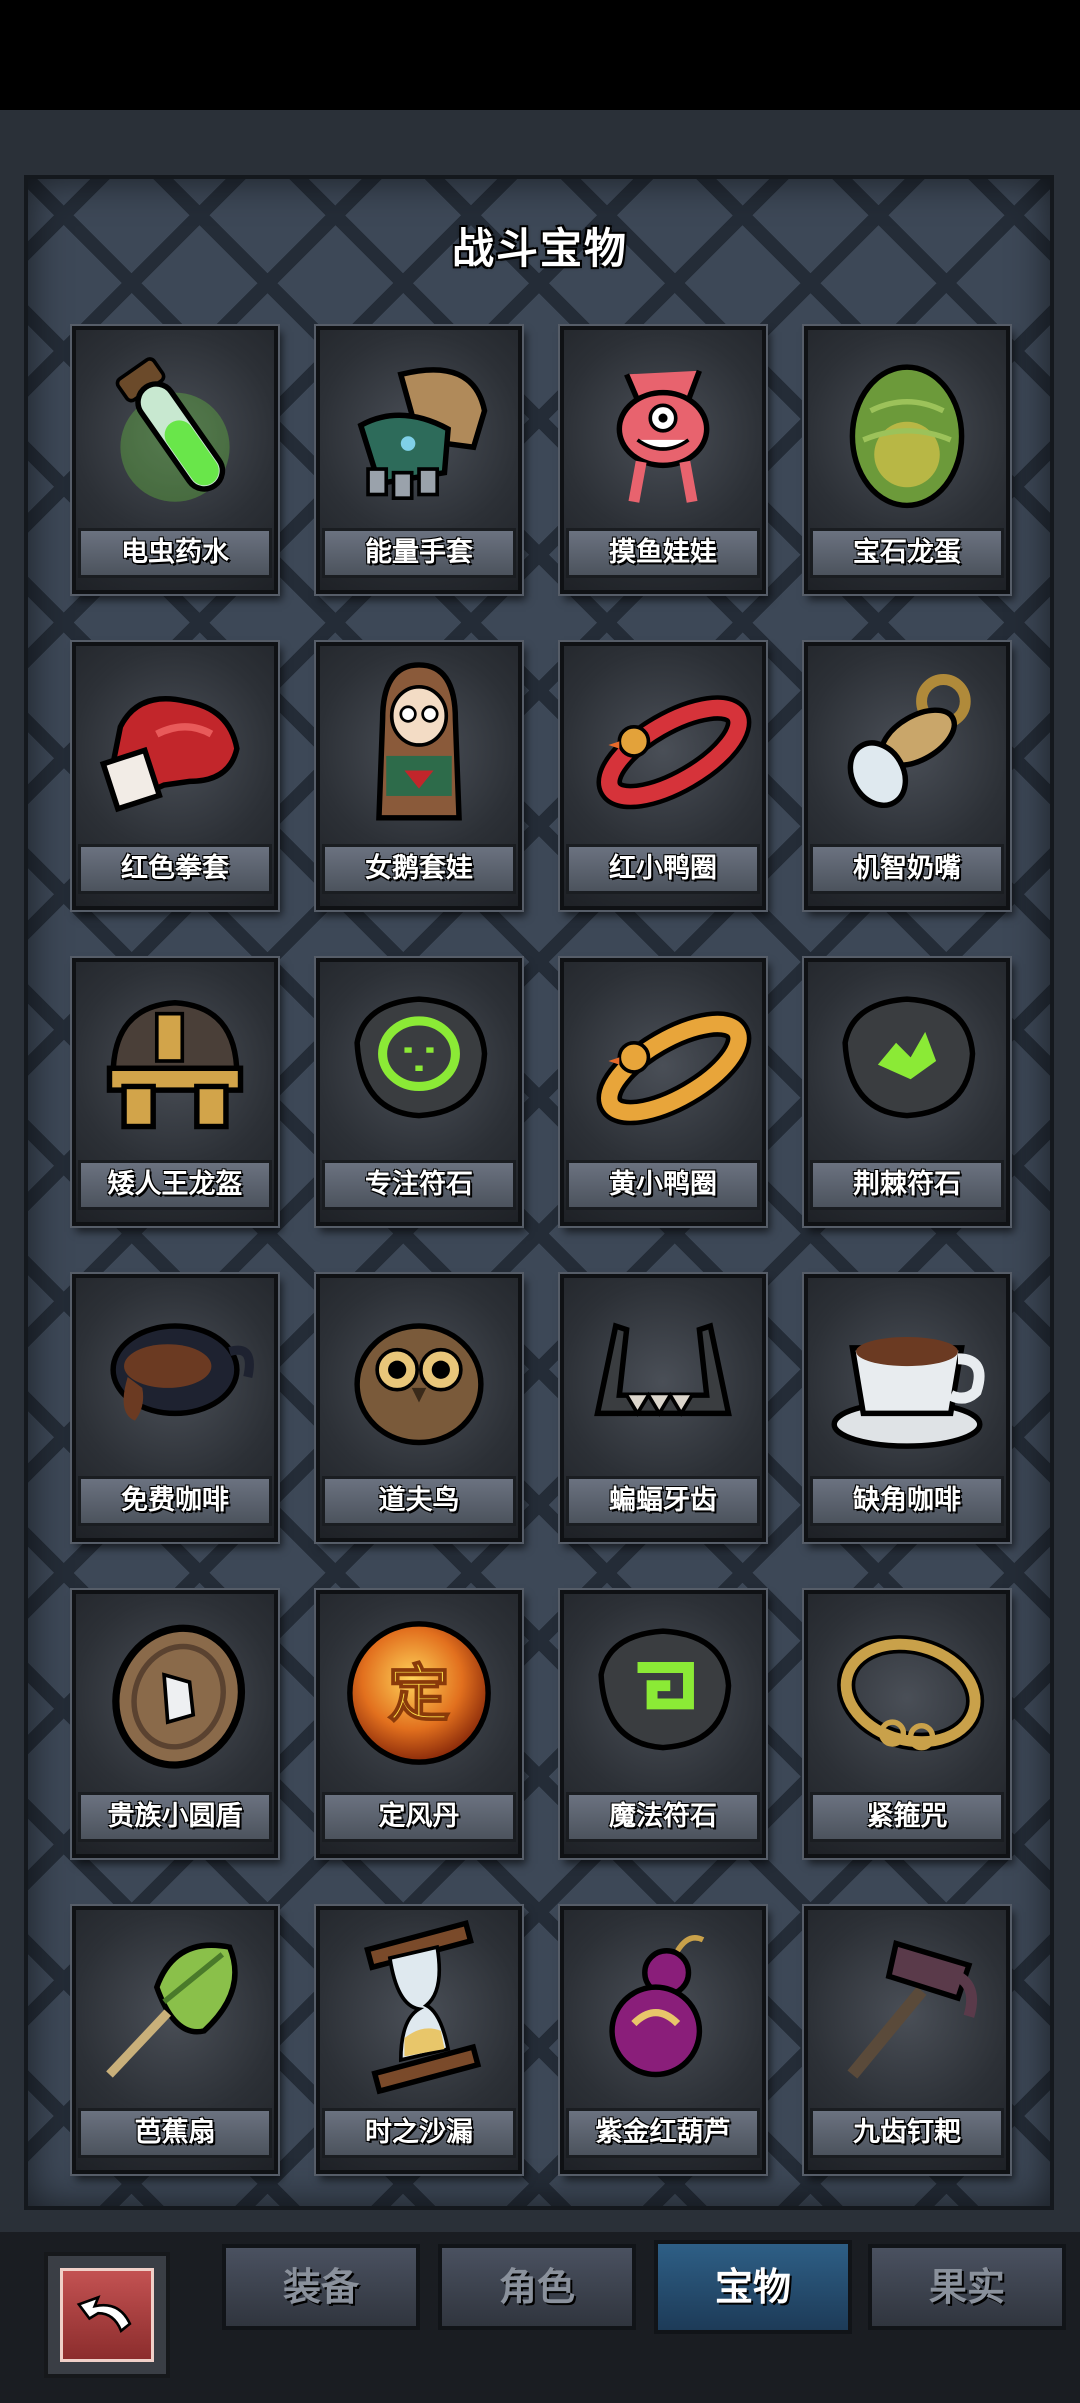 The image size is (1080, 2403). I want to click on item-card-11: 荆棘符石, so click(907, 1092).